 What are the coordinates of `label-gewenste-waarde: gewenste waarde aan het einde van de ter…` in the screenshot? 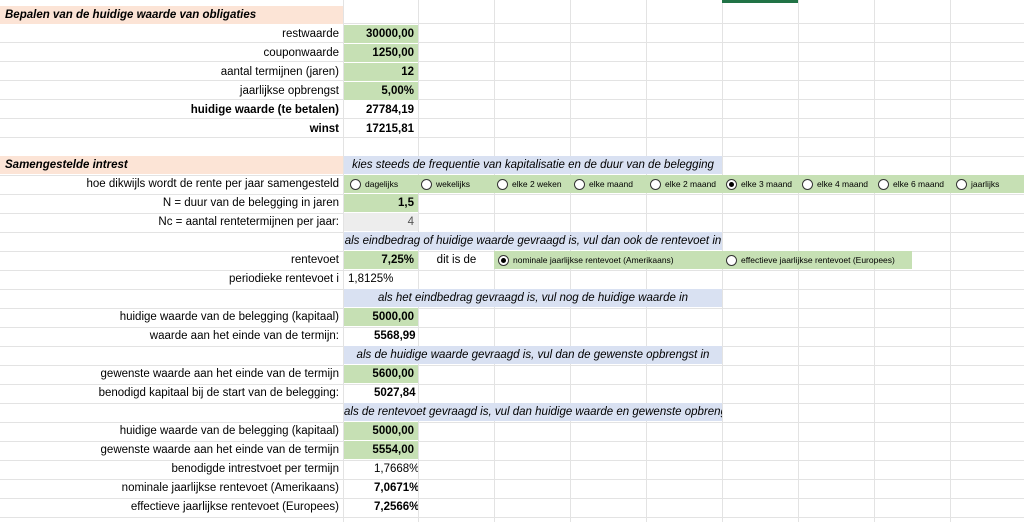 It's located at (219, 374).